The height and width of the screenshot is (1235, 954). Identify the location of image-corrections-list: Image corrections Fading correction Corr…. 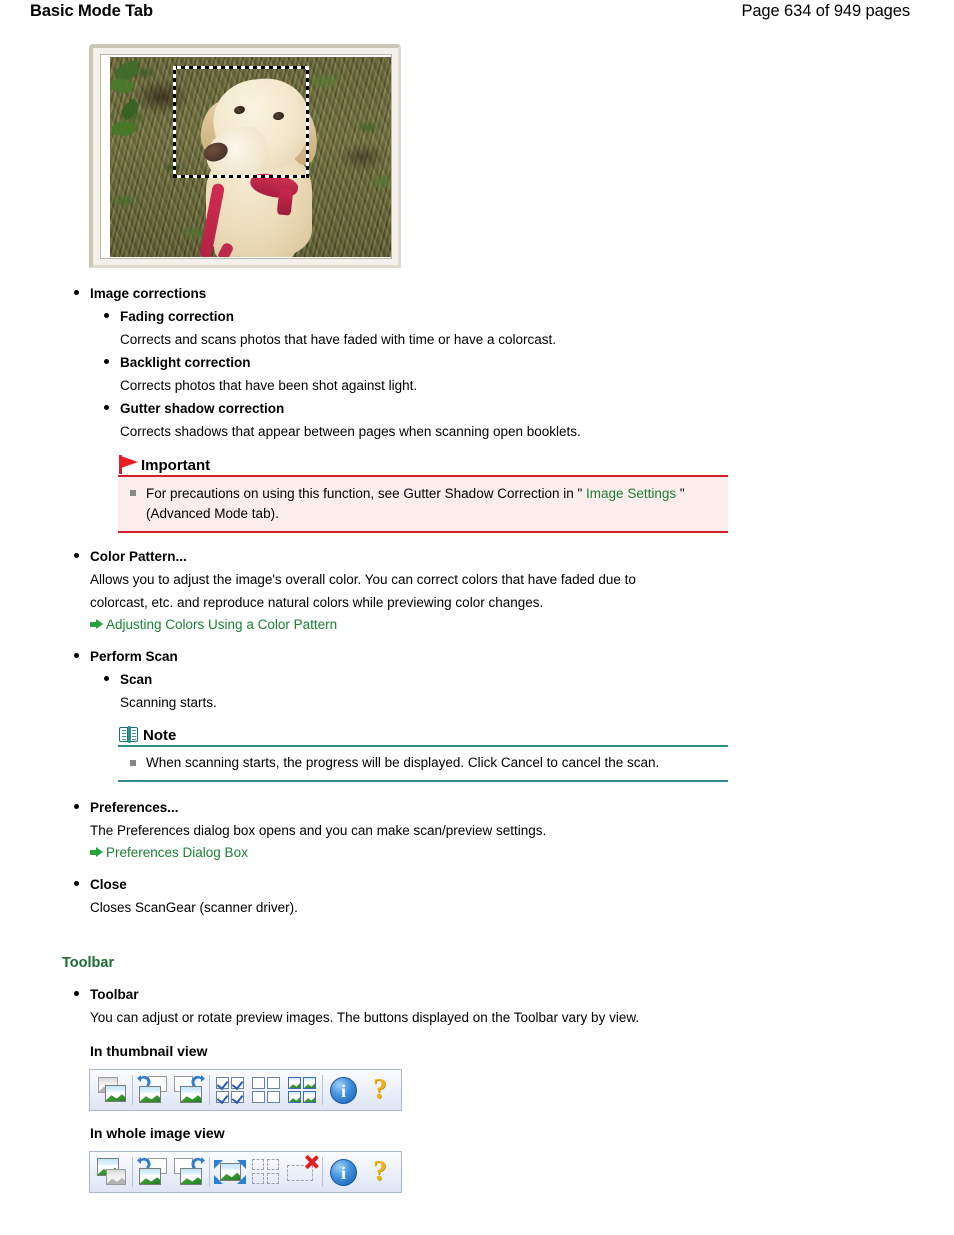
(477, 362).